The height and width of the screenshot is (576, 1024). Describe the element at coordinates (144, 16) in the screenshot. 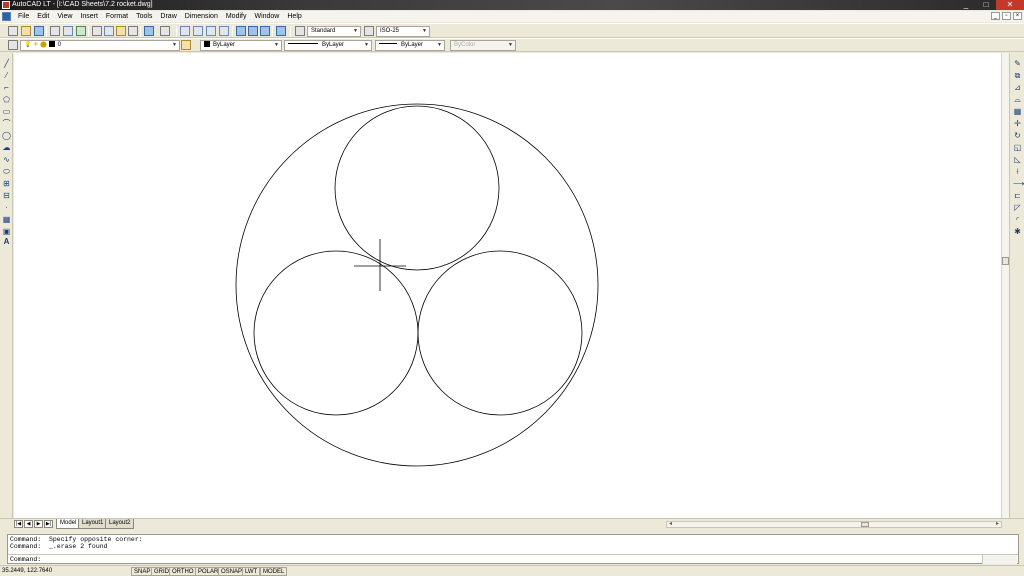

I see `menu-tools: Tools` at that location.